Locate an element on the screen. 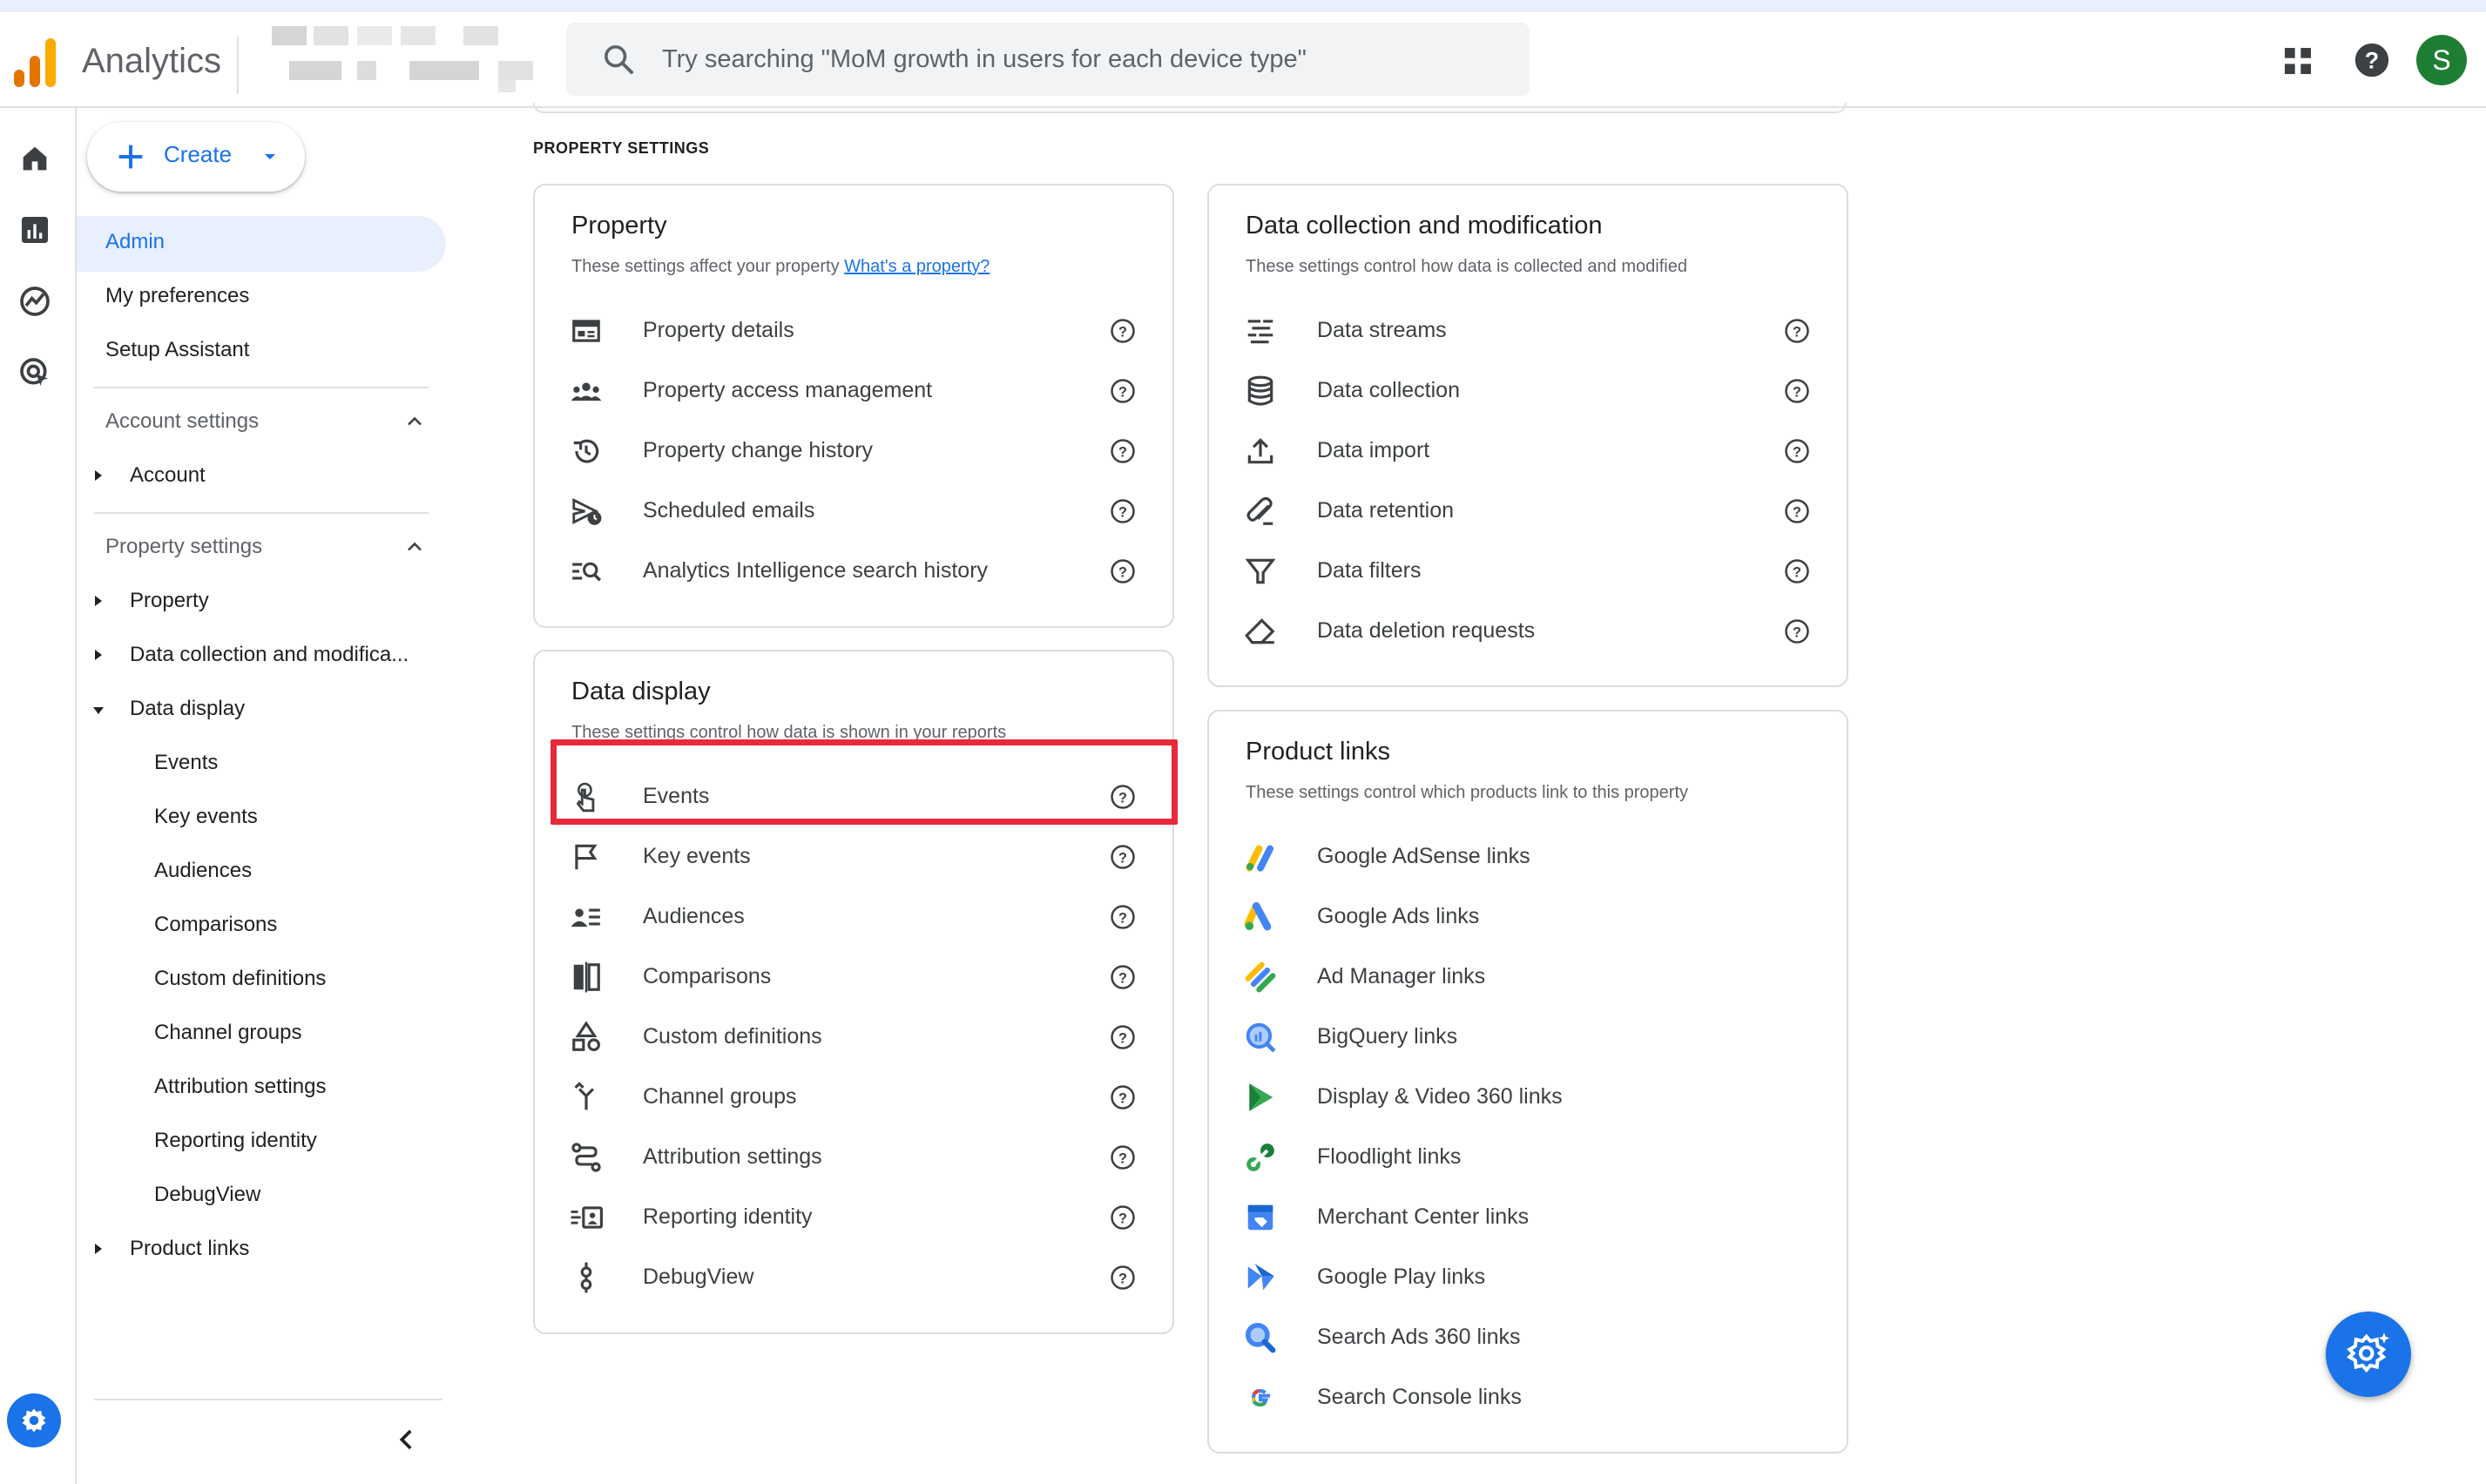 This screenshot has width=2486, height=1484. data-streams-icon is located at coordinates (1260, 332).